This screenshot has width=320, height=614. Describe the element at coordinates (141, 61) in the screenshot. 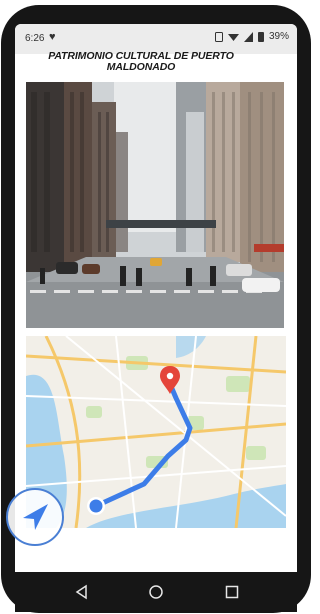

I see `page-title: PATRIMONIO CULTURAL DE PUERTO MALDONADO` at that location.